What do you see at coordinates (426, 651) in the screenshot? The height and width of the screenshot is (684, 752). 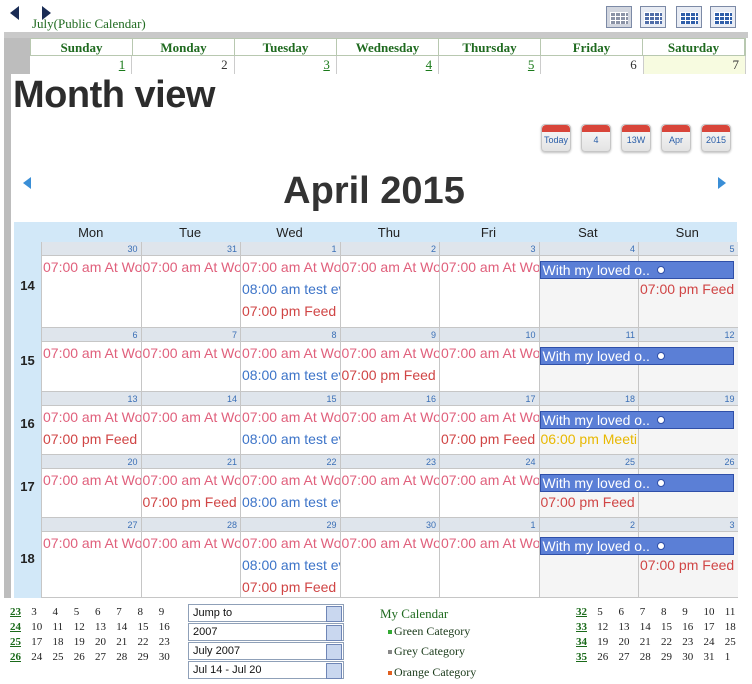 I see `category-grey: Grey Category` at bounding box center [426, 651].